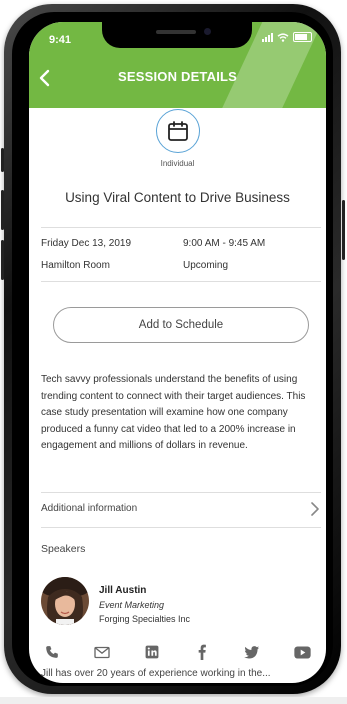 The height and width of the screenshot is (704, 347). I want to click on chevron-right-icon, so click(315, 509).